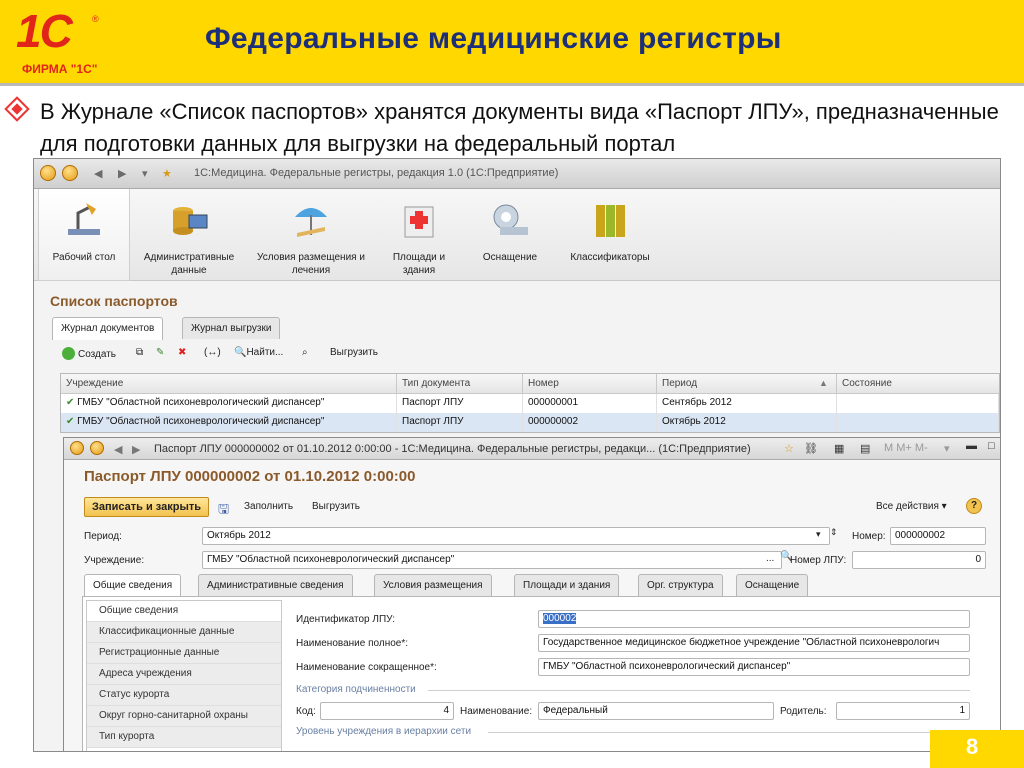  I want to click on tab-documents-journal: Журнал документов, so click(108, 328).